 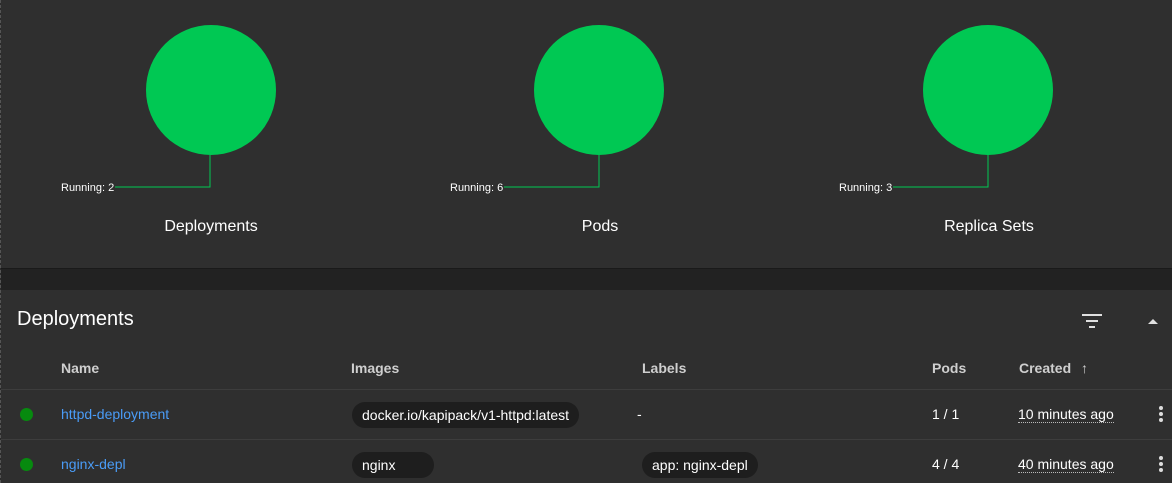 What do you see at coordinates (163, 171) in the screenshot?
I see `deployments-label-leader` at bounding box center [163, 171].